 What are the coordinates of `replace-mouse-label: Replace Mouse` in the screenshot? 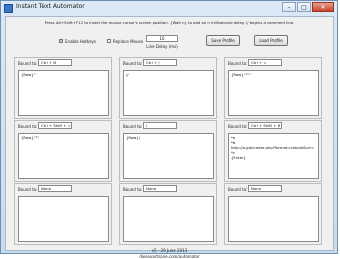 It's located at (128, 41).